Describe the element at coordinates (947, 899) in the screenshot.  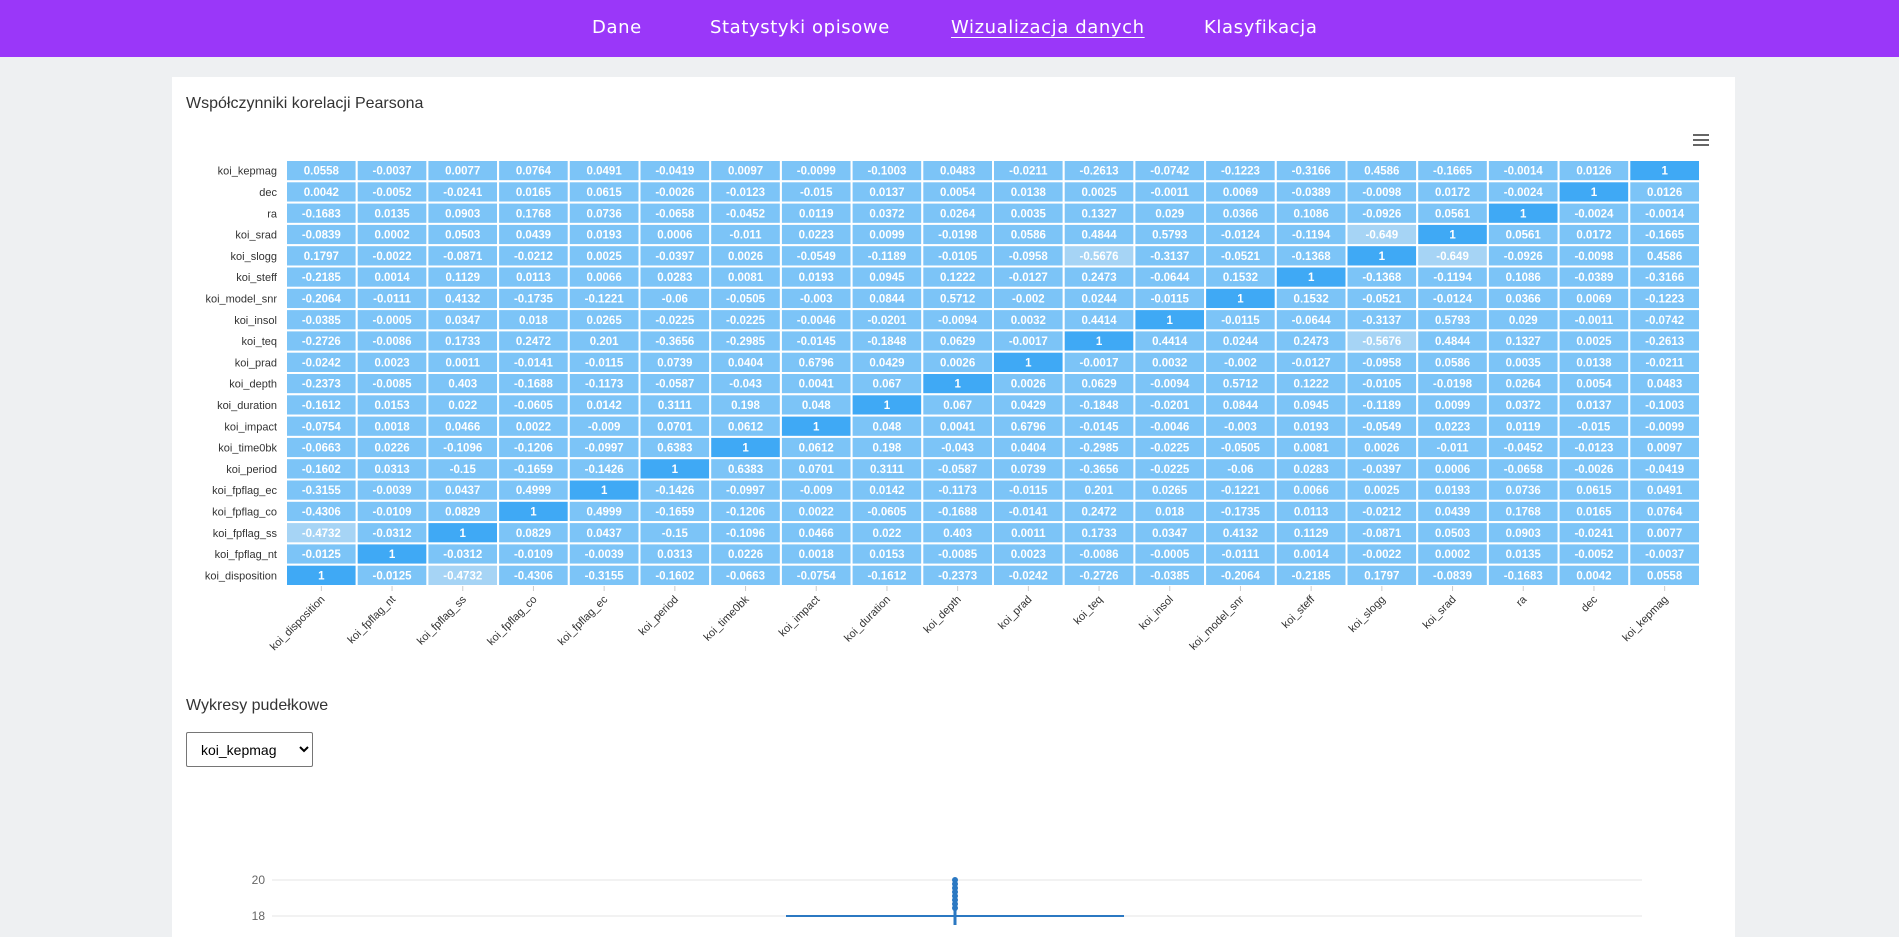
I see `boxplot-chart: 2018` at that location.